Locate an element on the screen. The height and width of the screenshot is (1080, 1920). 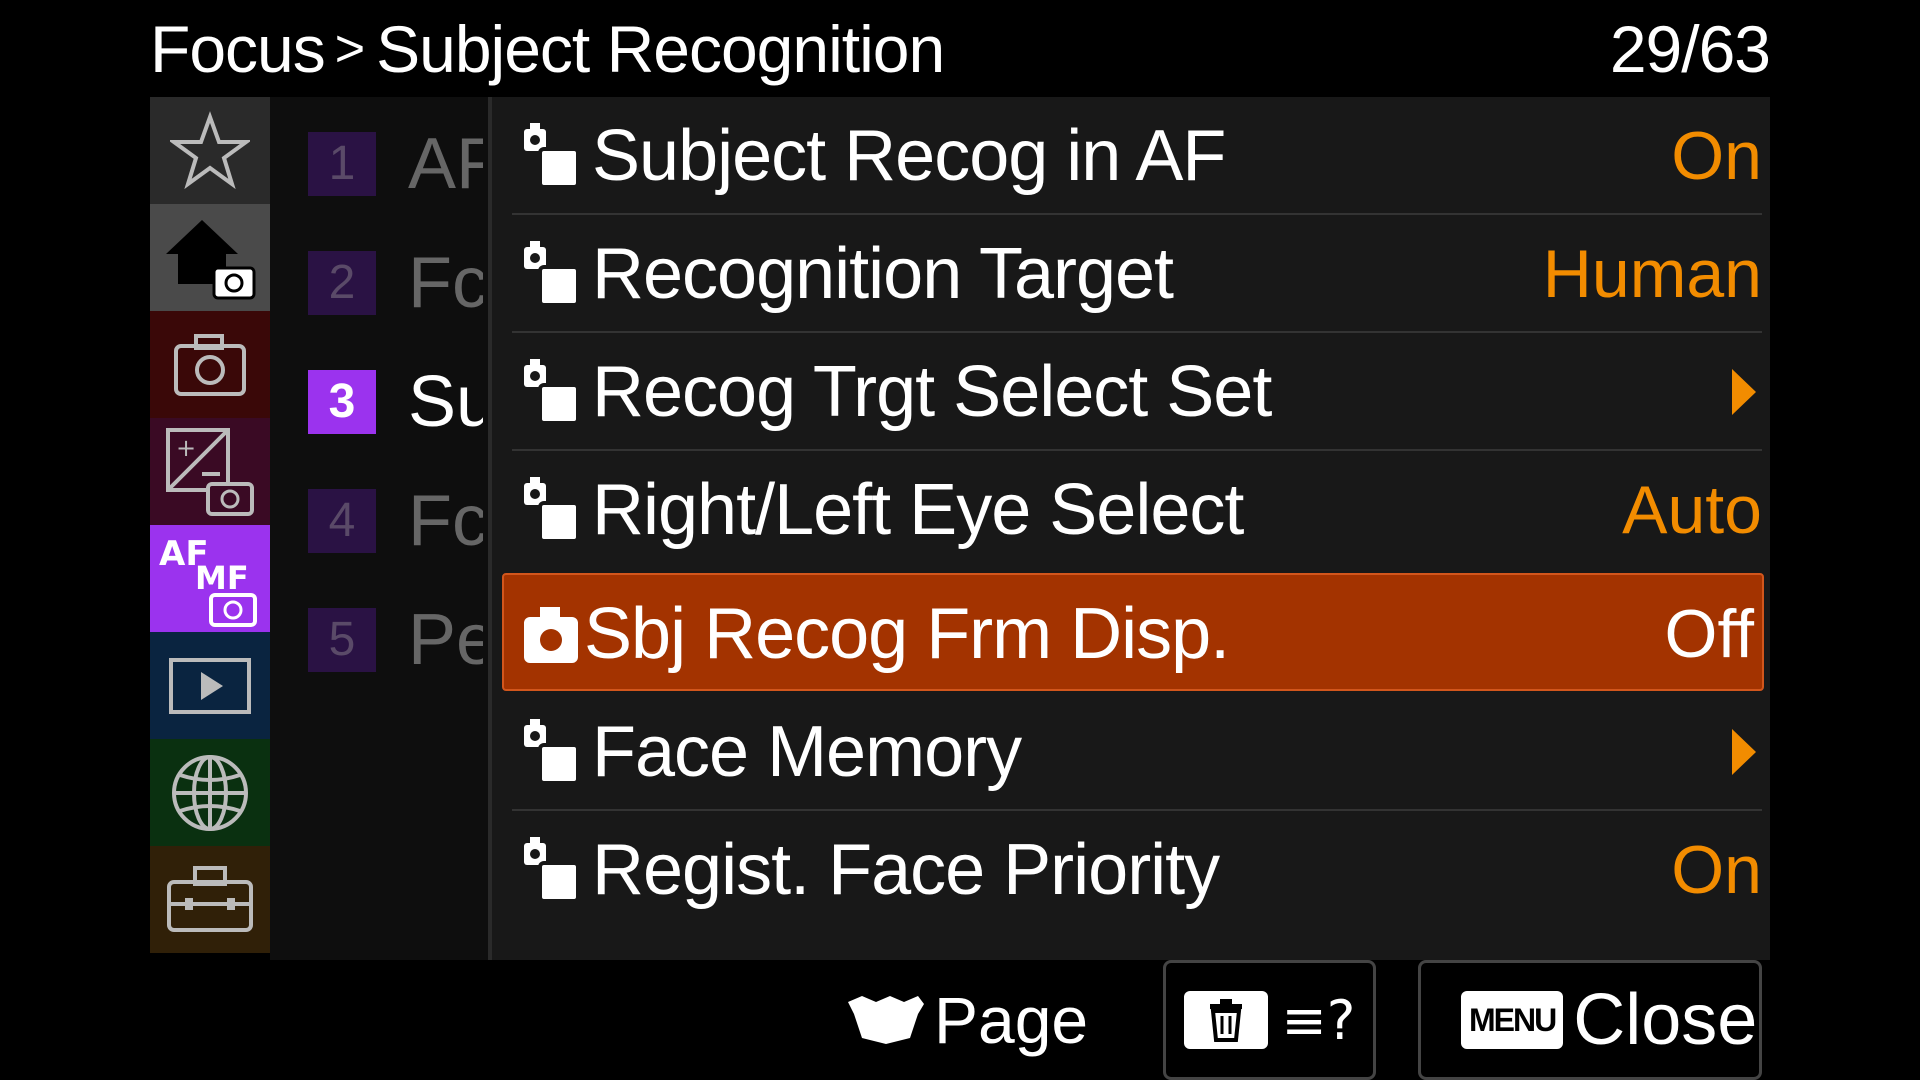
setting-label: Right/Left Eye Select is located at coordinates (918, 510).